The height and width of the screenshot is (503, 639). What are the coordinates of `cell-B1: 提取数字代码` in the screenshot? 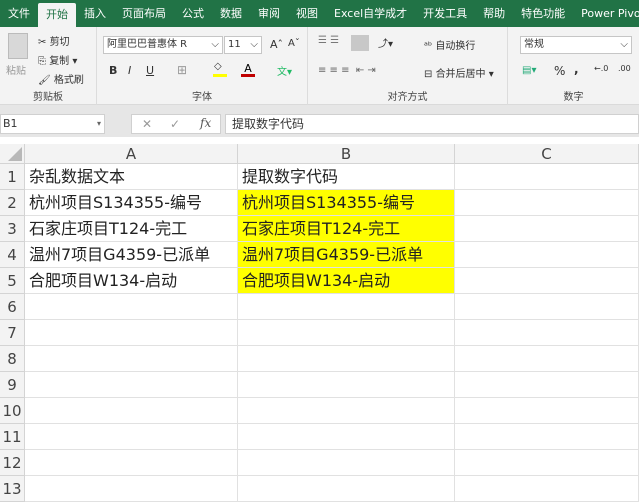 It's located at (346, 177).